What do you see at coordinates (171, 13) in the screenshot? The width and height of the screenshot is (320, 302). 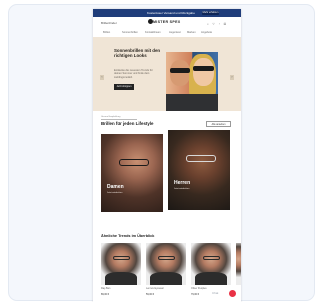 I see `promo-text: Kostenloser Versand und Rückgabe` at bounding box center [171, 13].